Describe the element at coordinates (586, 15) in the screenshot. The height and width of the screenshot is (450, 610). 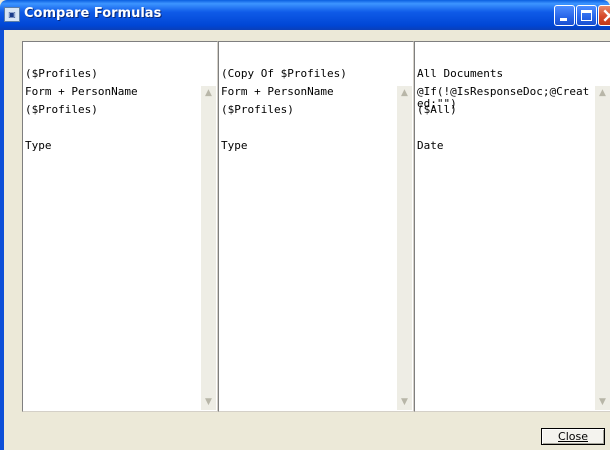
I see `maximize-button` at that location.